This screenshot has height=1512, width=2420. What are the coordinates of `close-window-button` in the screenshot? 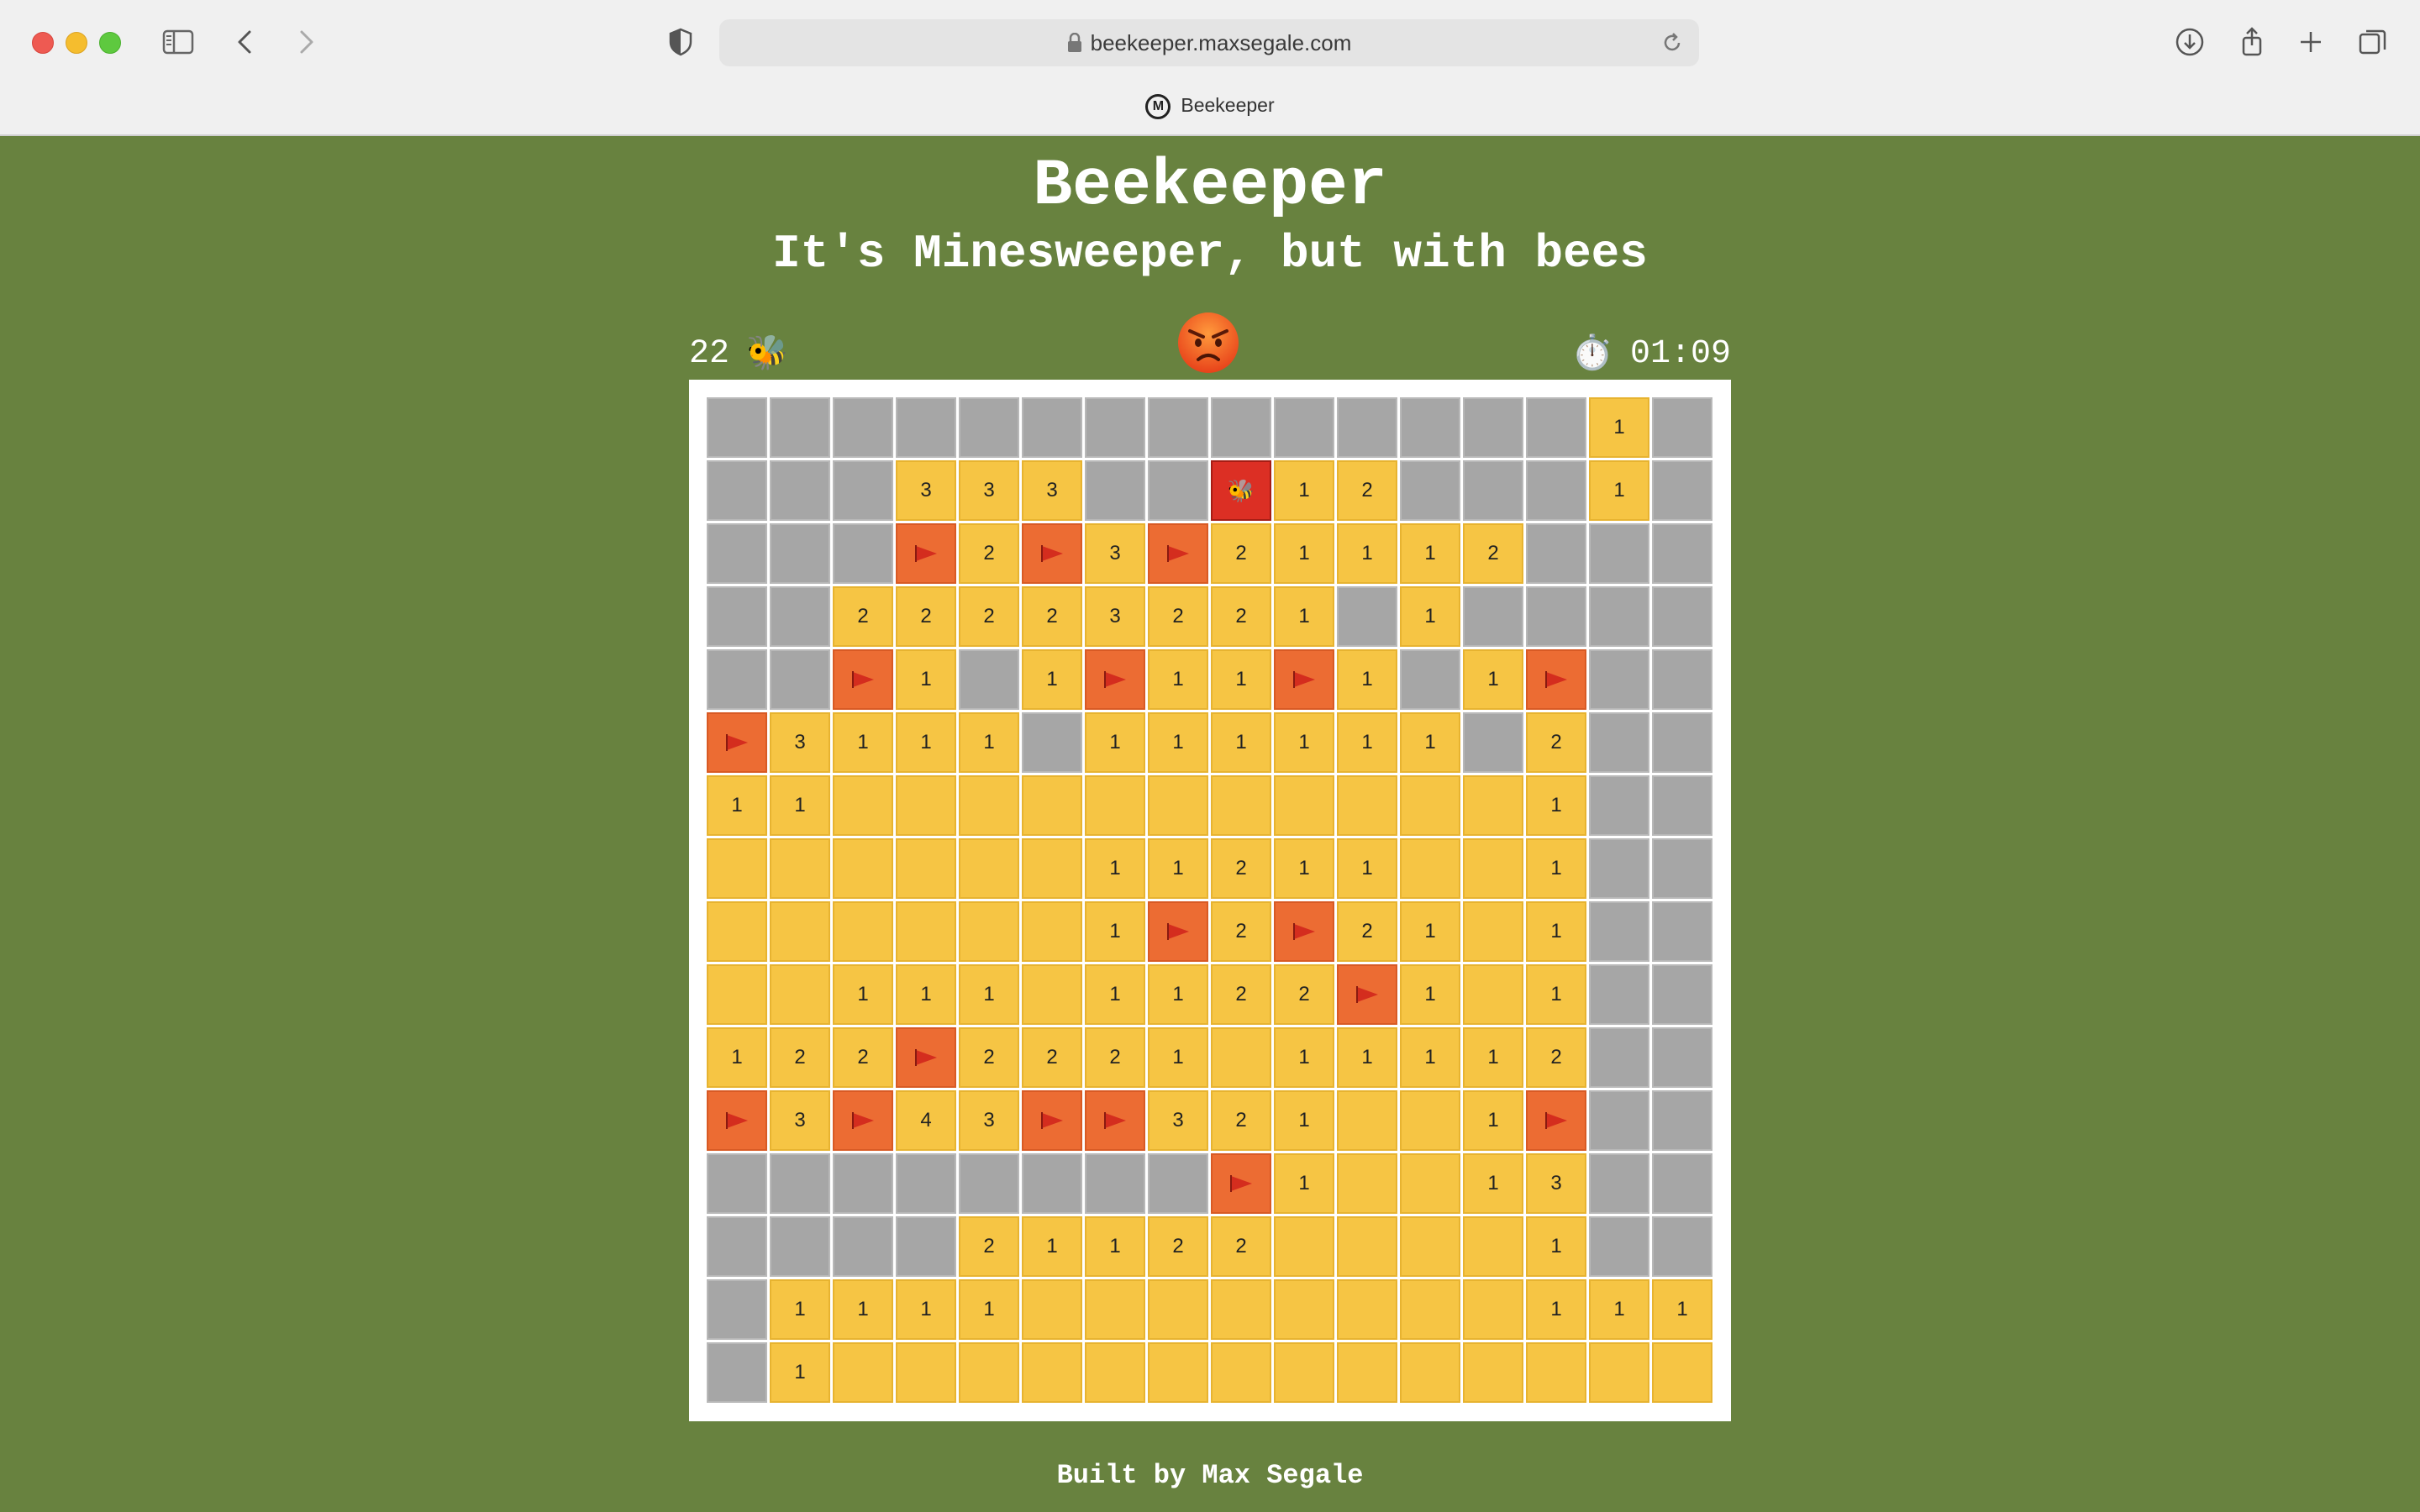 It's located at (43, 43).